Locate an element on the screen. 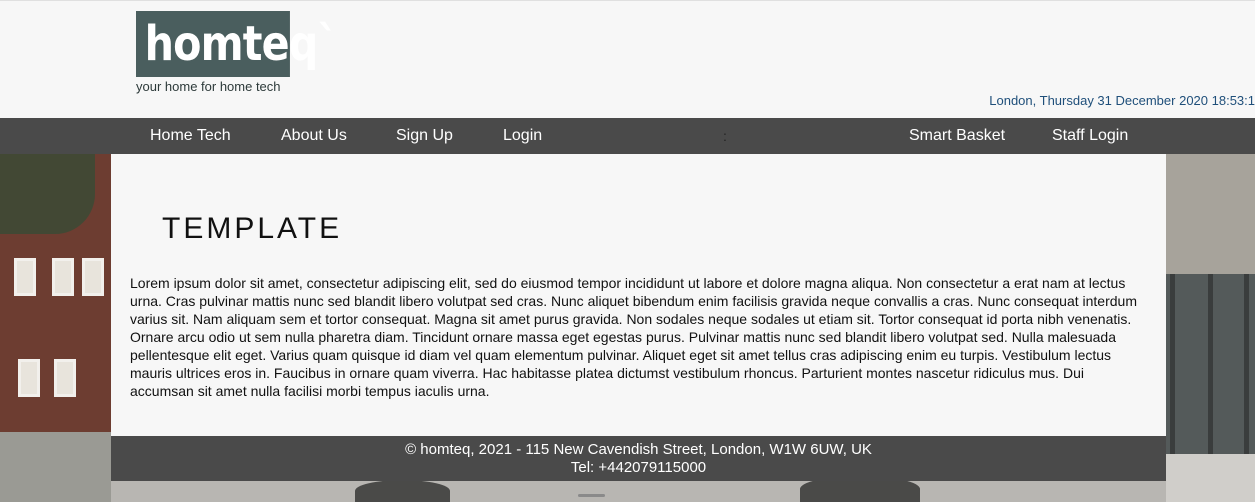  nav-about-us: About Us is located at coordinates (314, 136).